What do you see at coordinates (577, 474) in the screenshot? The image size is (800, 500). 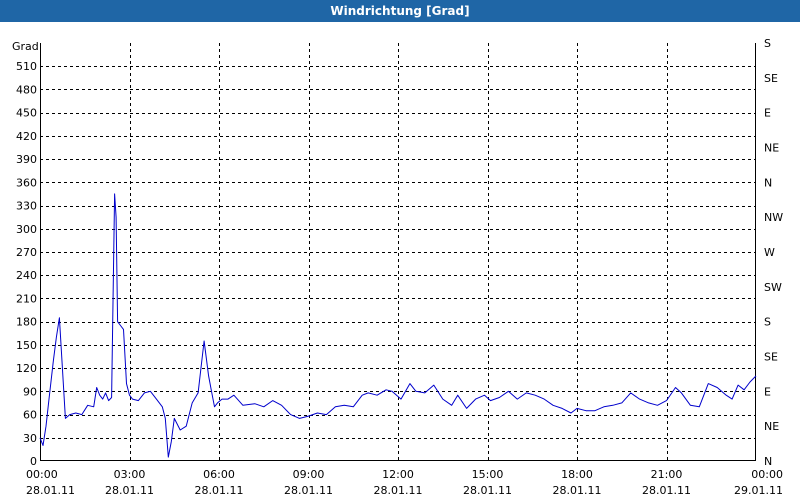 I see `x-tick-time: 18:00` at bounding box center [577, 474].